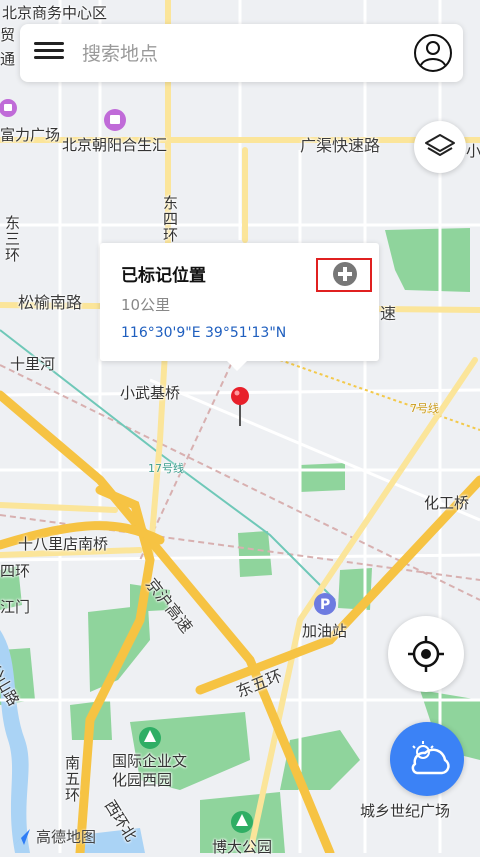  I want to click on search-bar, so click(241, 53).